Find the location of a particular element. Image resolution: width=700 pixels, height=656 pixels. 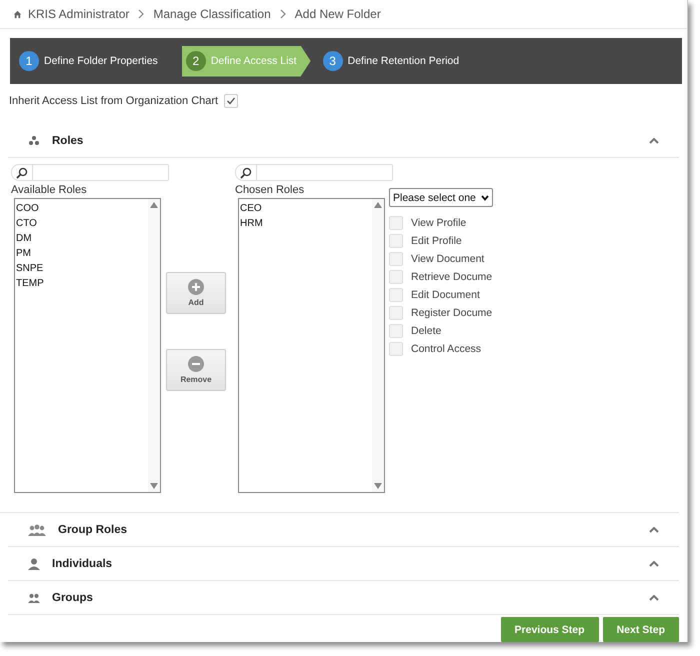

list-box: CEO HRM is located at coordinates (311, 345).